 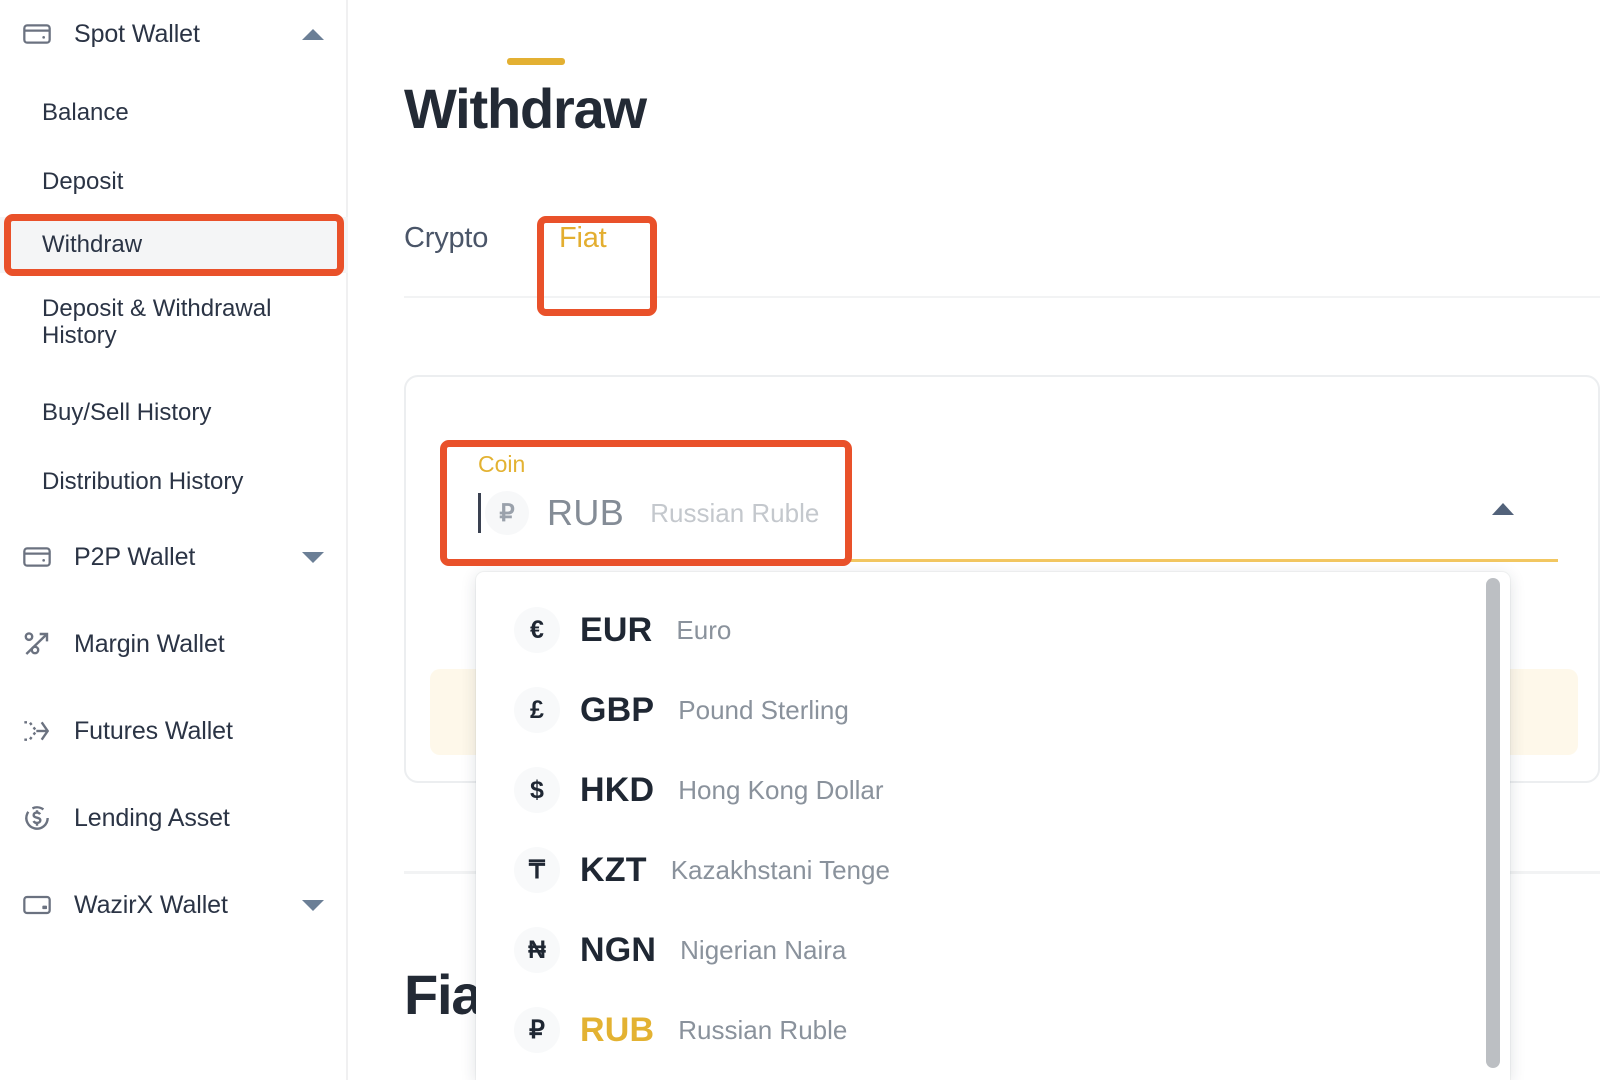 What do you see at coordinates (83, 181) in the screenshot?
I see `sidebar-item-label: Deposit` at bounding box center [83, 181].